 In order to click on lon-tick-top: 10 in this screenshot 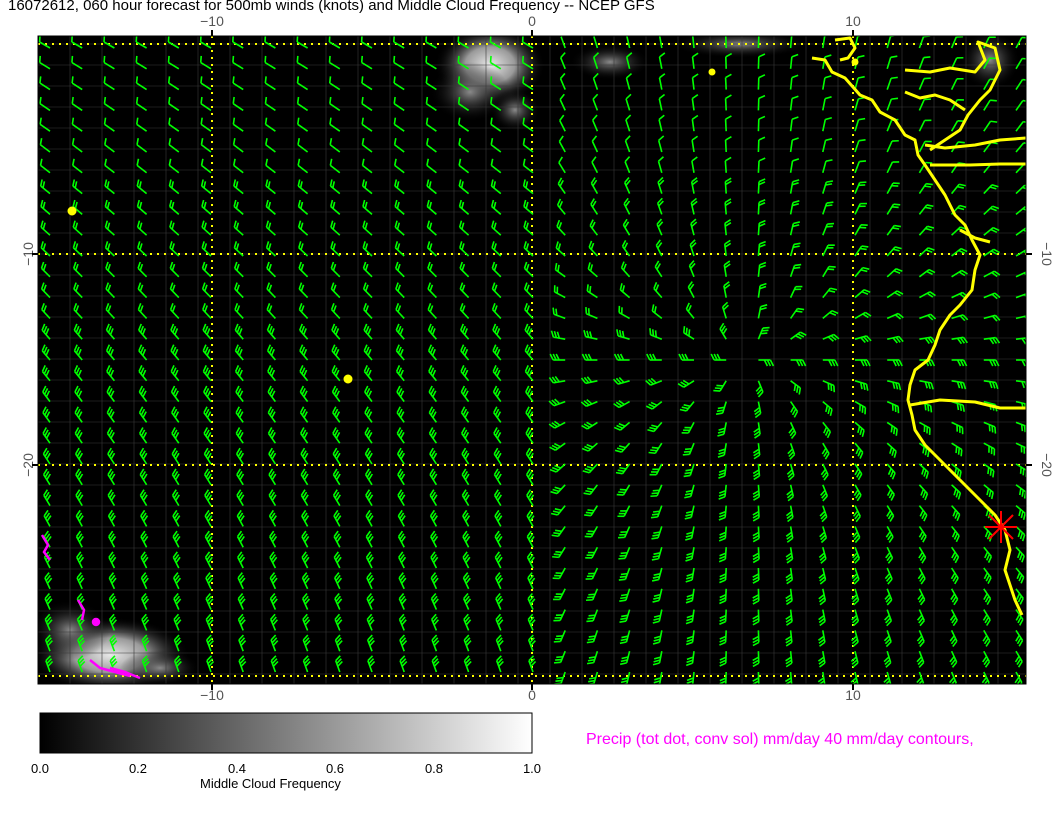, I will do `click(853, 21)`.